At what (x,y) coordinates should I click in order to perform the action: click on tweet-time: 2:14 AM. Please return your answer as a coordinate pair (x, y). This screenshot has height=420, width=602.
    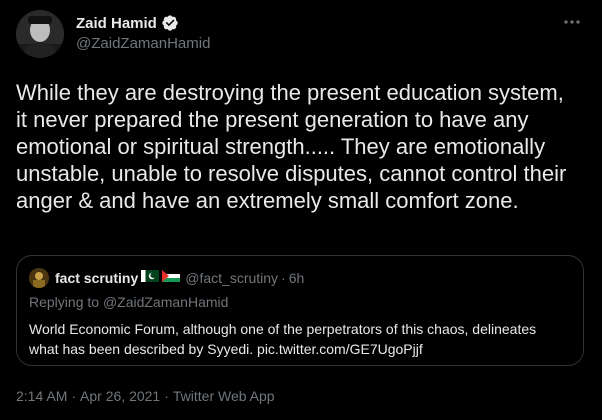
    Looking at the image, I should click on (41, 396).